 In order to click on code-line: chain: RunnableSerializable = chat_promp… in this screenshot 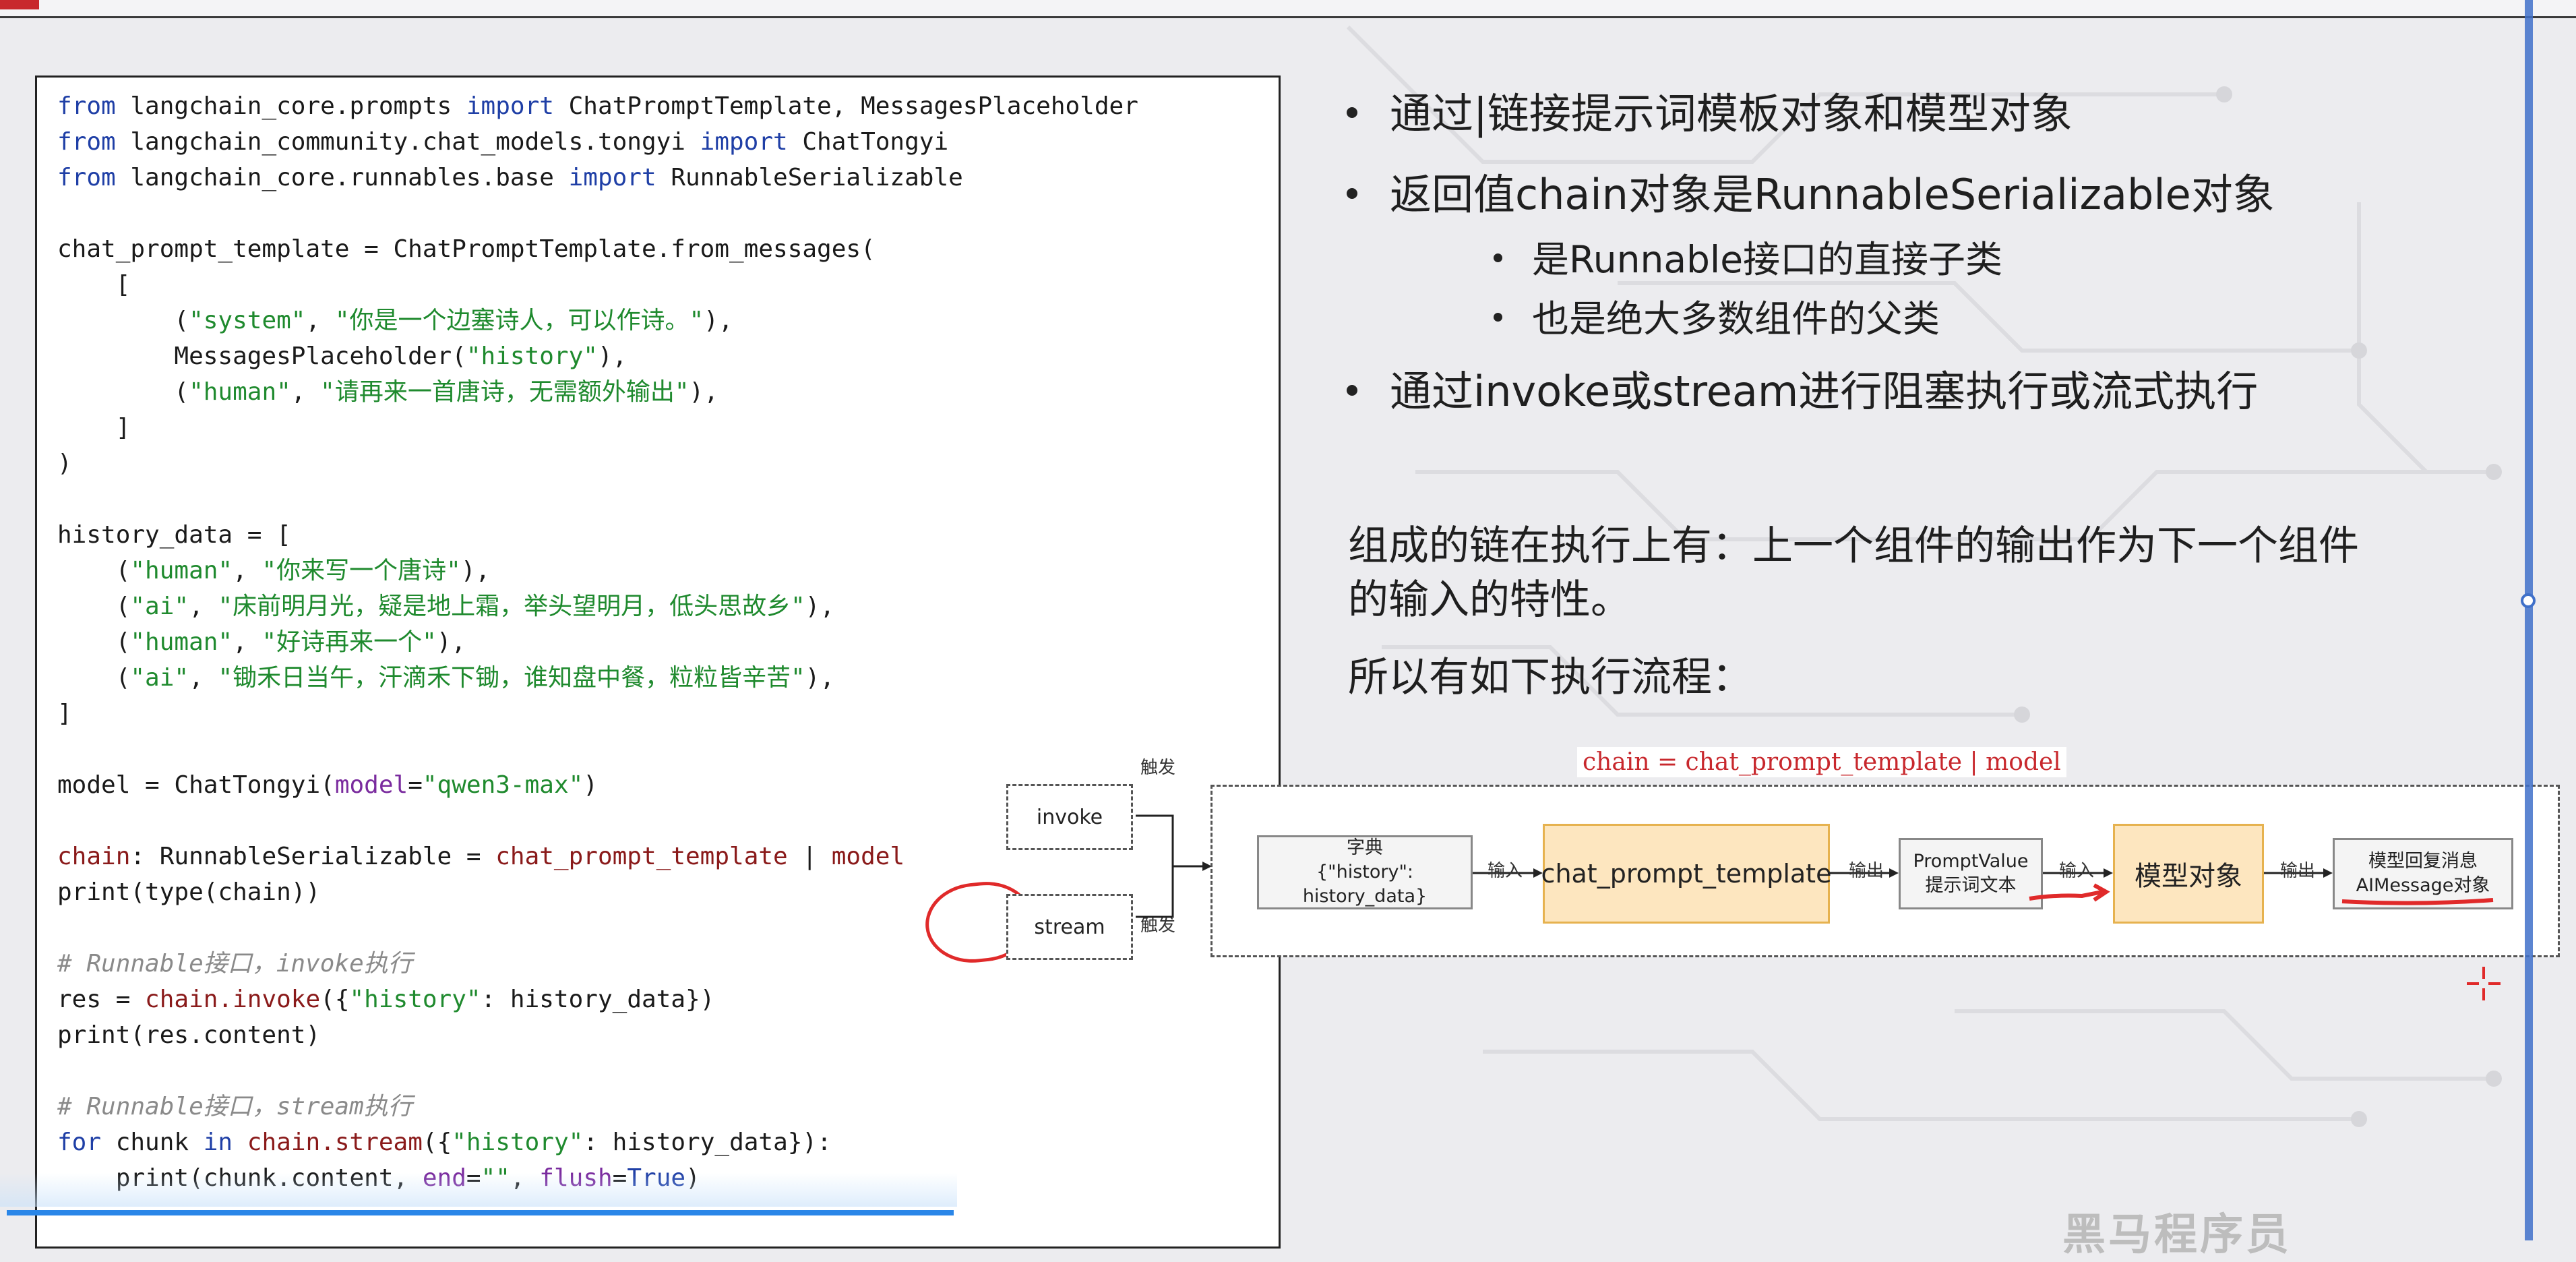, I will do `click(481, 856)`.